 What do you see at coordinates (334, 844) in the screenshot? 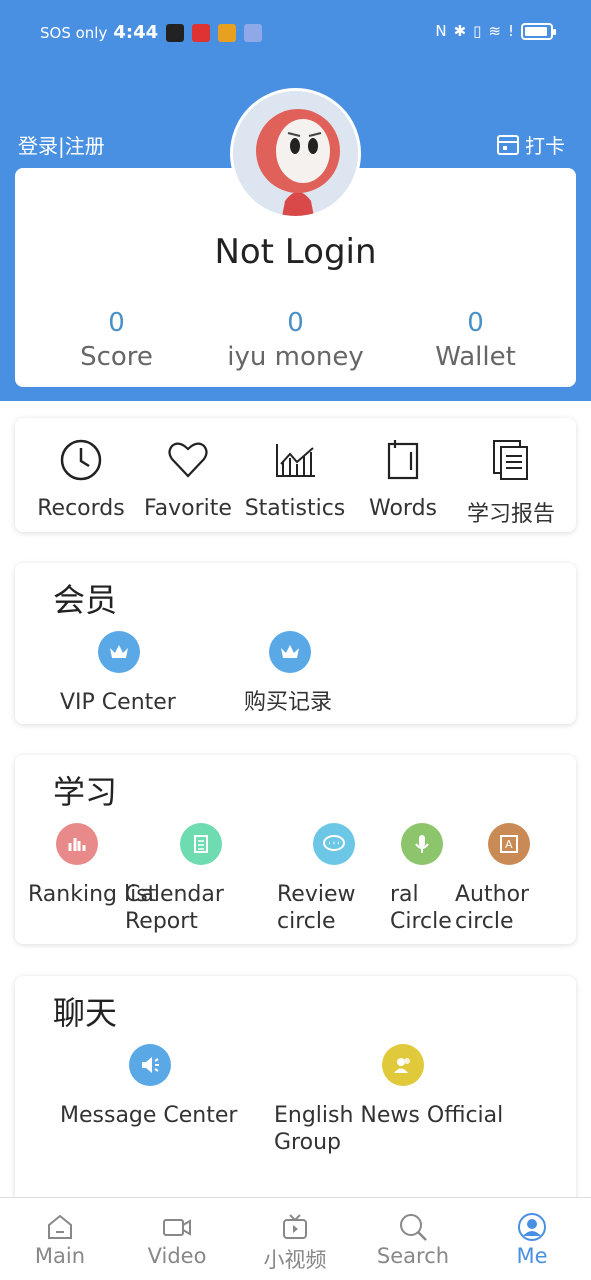
I see `chat-bubble-icon` at bounding box center [334, 844].